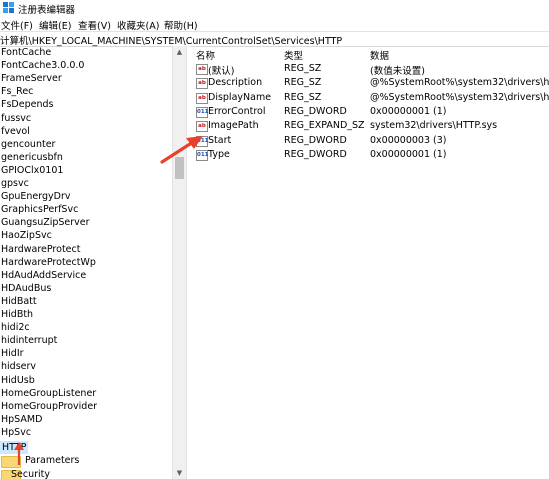  I want to click on title-bar: 注册表编辑器, so click(274, 8).